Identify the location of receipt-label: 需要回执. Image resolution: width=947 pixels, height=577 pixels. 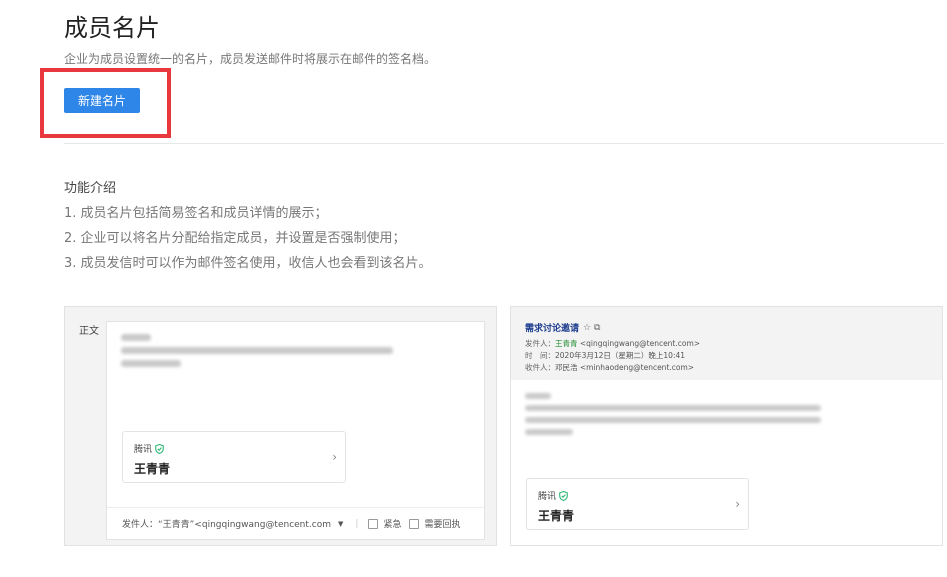
(442, 525).